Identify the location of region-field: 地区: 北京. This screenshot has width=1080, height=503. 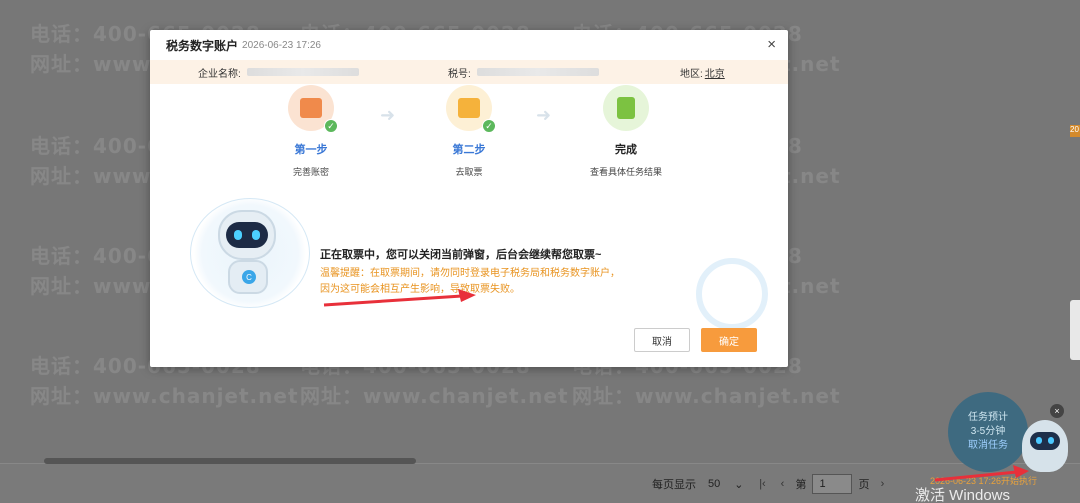
(702, 72).